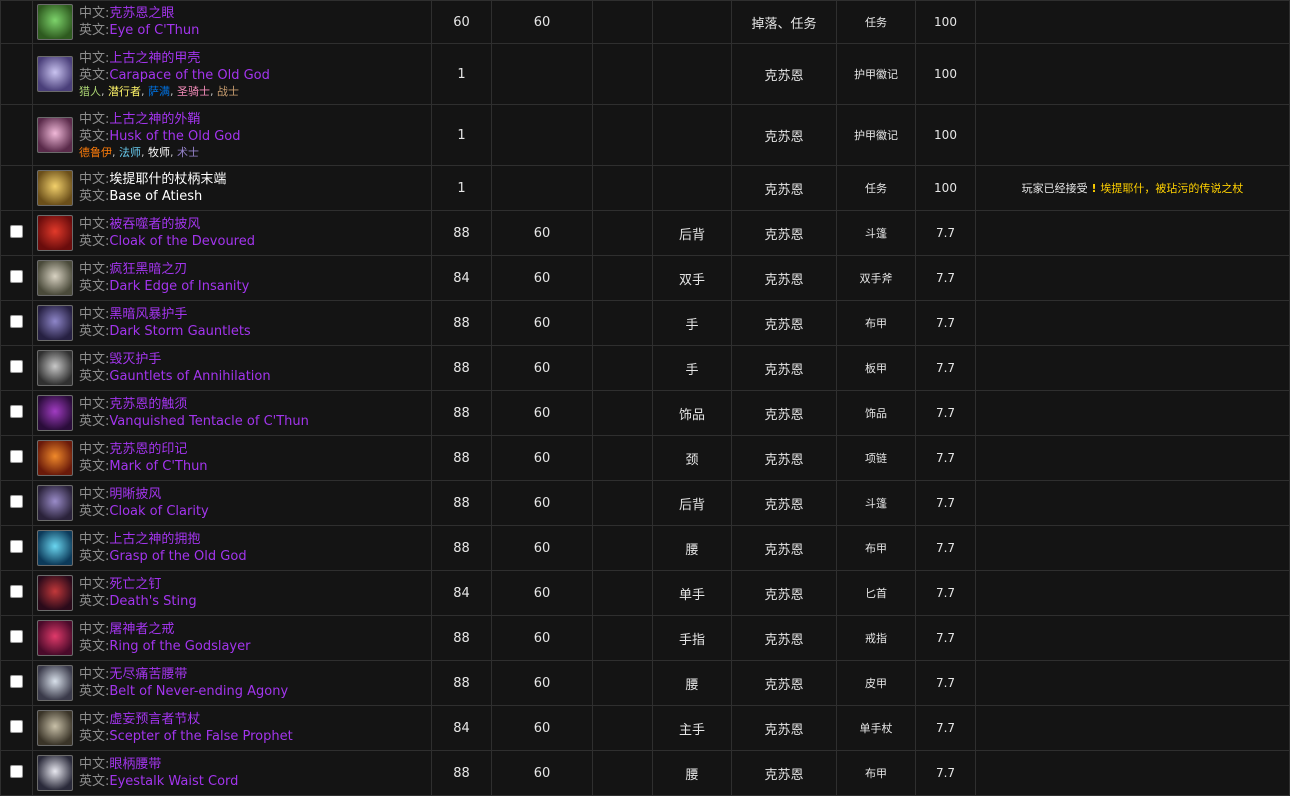 This screenshot has width=1290, height=796. Describe the element at coordinates (158, 466) in the screenshot. I see `item-en-name: Mark of C'Thun` at that location.